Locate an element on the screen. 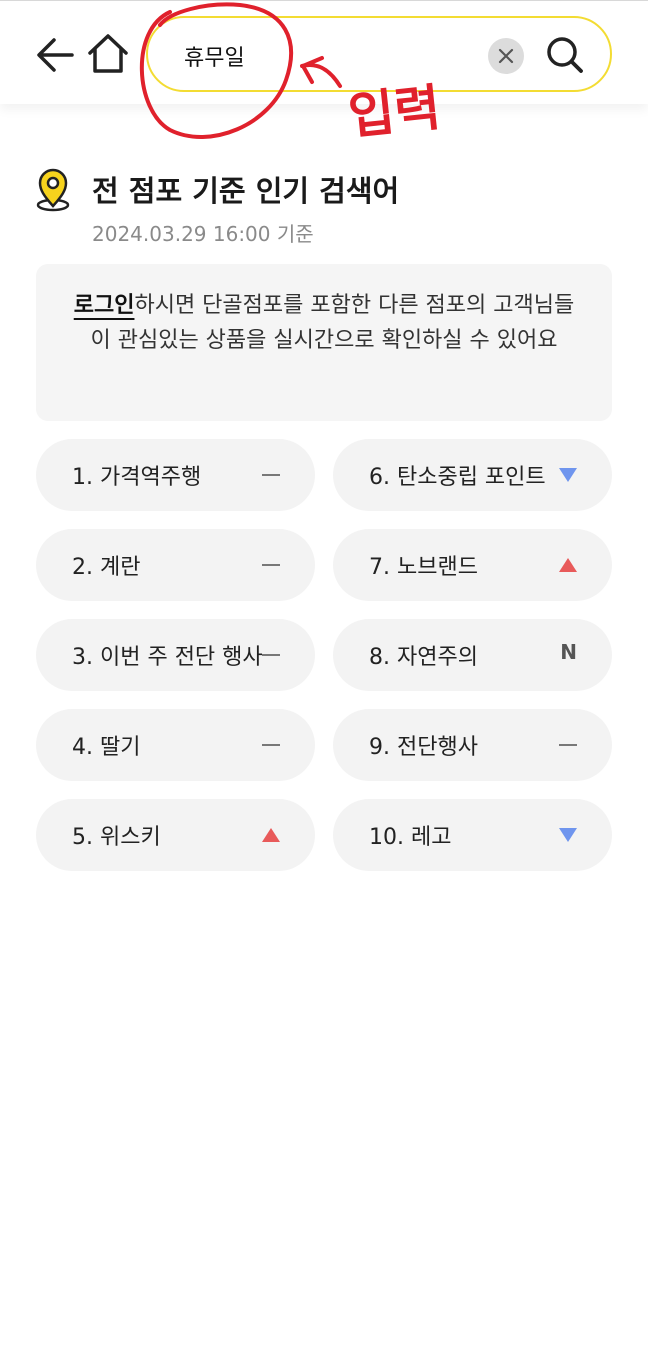 The height and width of the screenshot is (1358, 648). ranking-label: 8. 자연주의 is located at coordinates (423, 657).